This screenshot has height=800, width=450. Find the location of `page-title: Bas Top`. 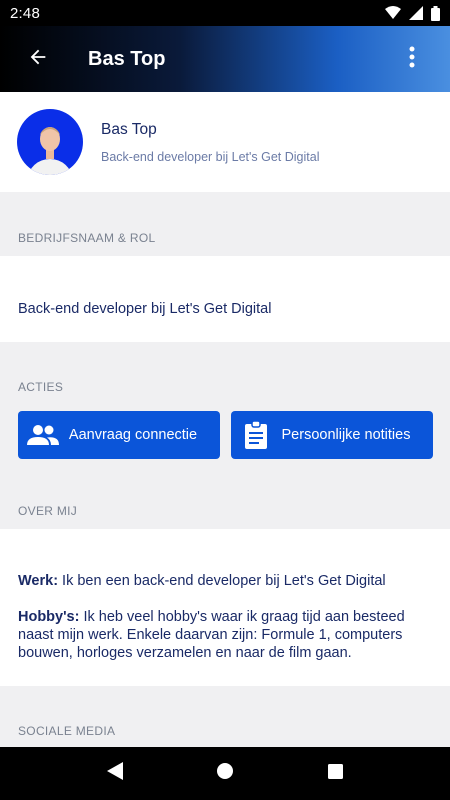

page-title: Bas Top is located at coordinates (127, 58).